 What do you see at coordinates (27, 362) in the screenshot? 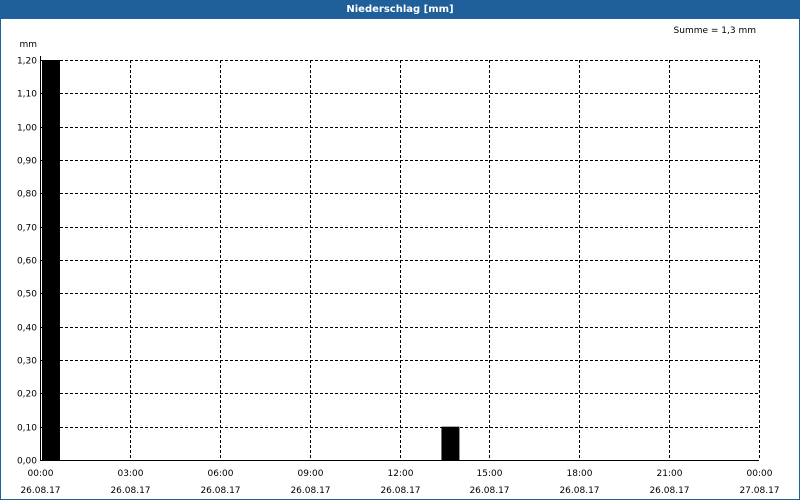
I see `y-tick-label: 0,30` at bounding box center [27, 362].